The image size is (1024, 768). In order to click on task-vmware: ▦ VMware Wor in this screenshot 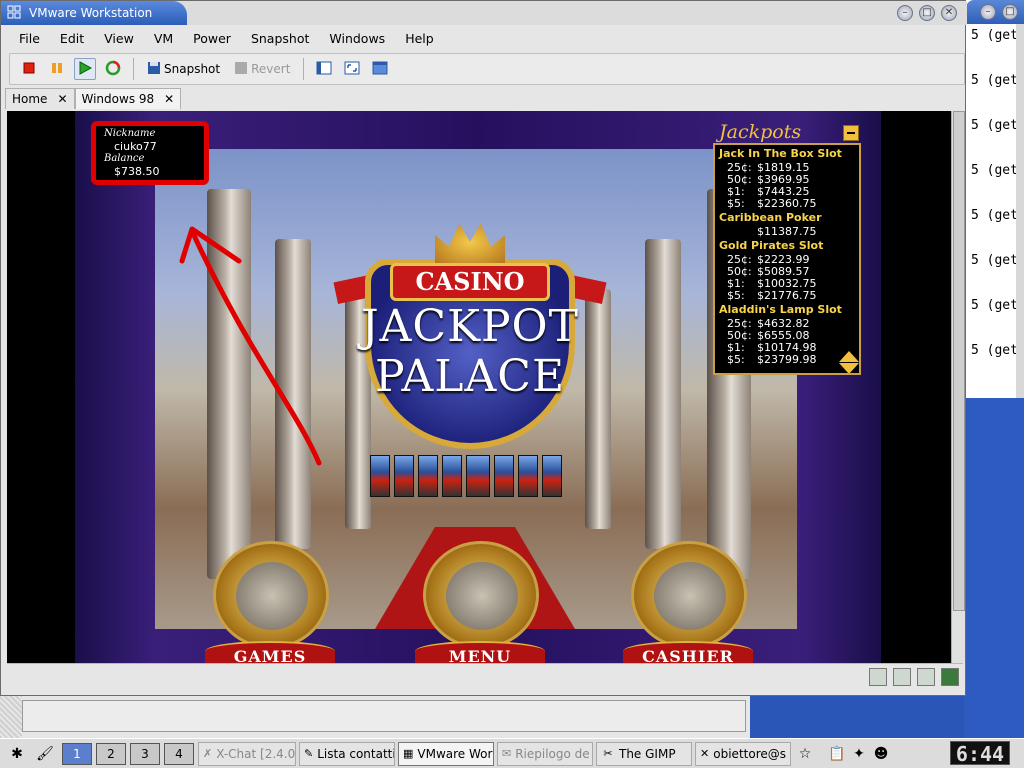, I will do `click(446, 753)`.